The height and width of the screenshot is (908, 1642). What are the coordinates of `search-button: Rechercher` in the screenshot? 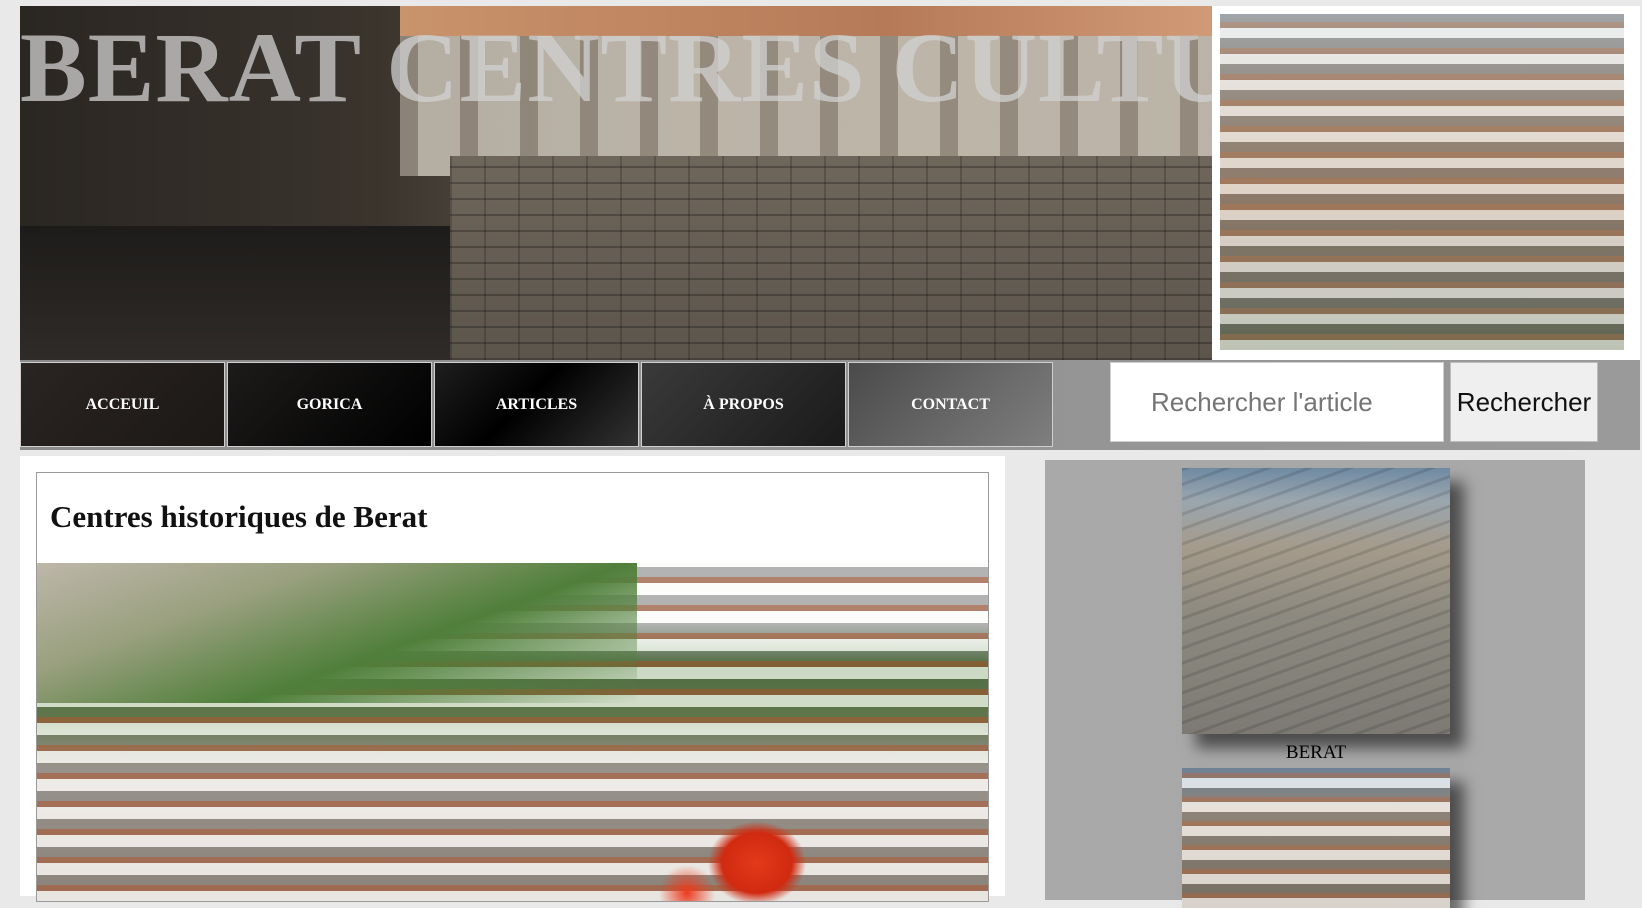 It's located at (1524, 402).